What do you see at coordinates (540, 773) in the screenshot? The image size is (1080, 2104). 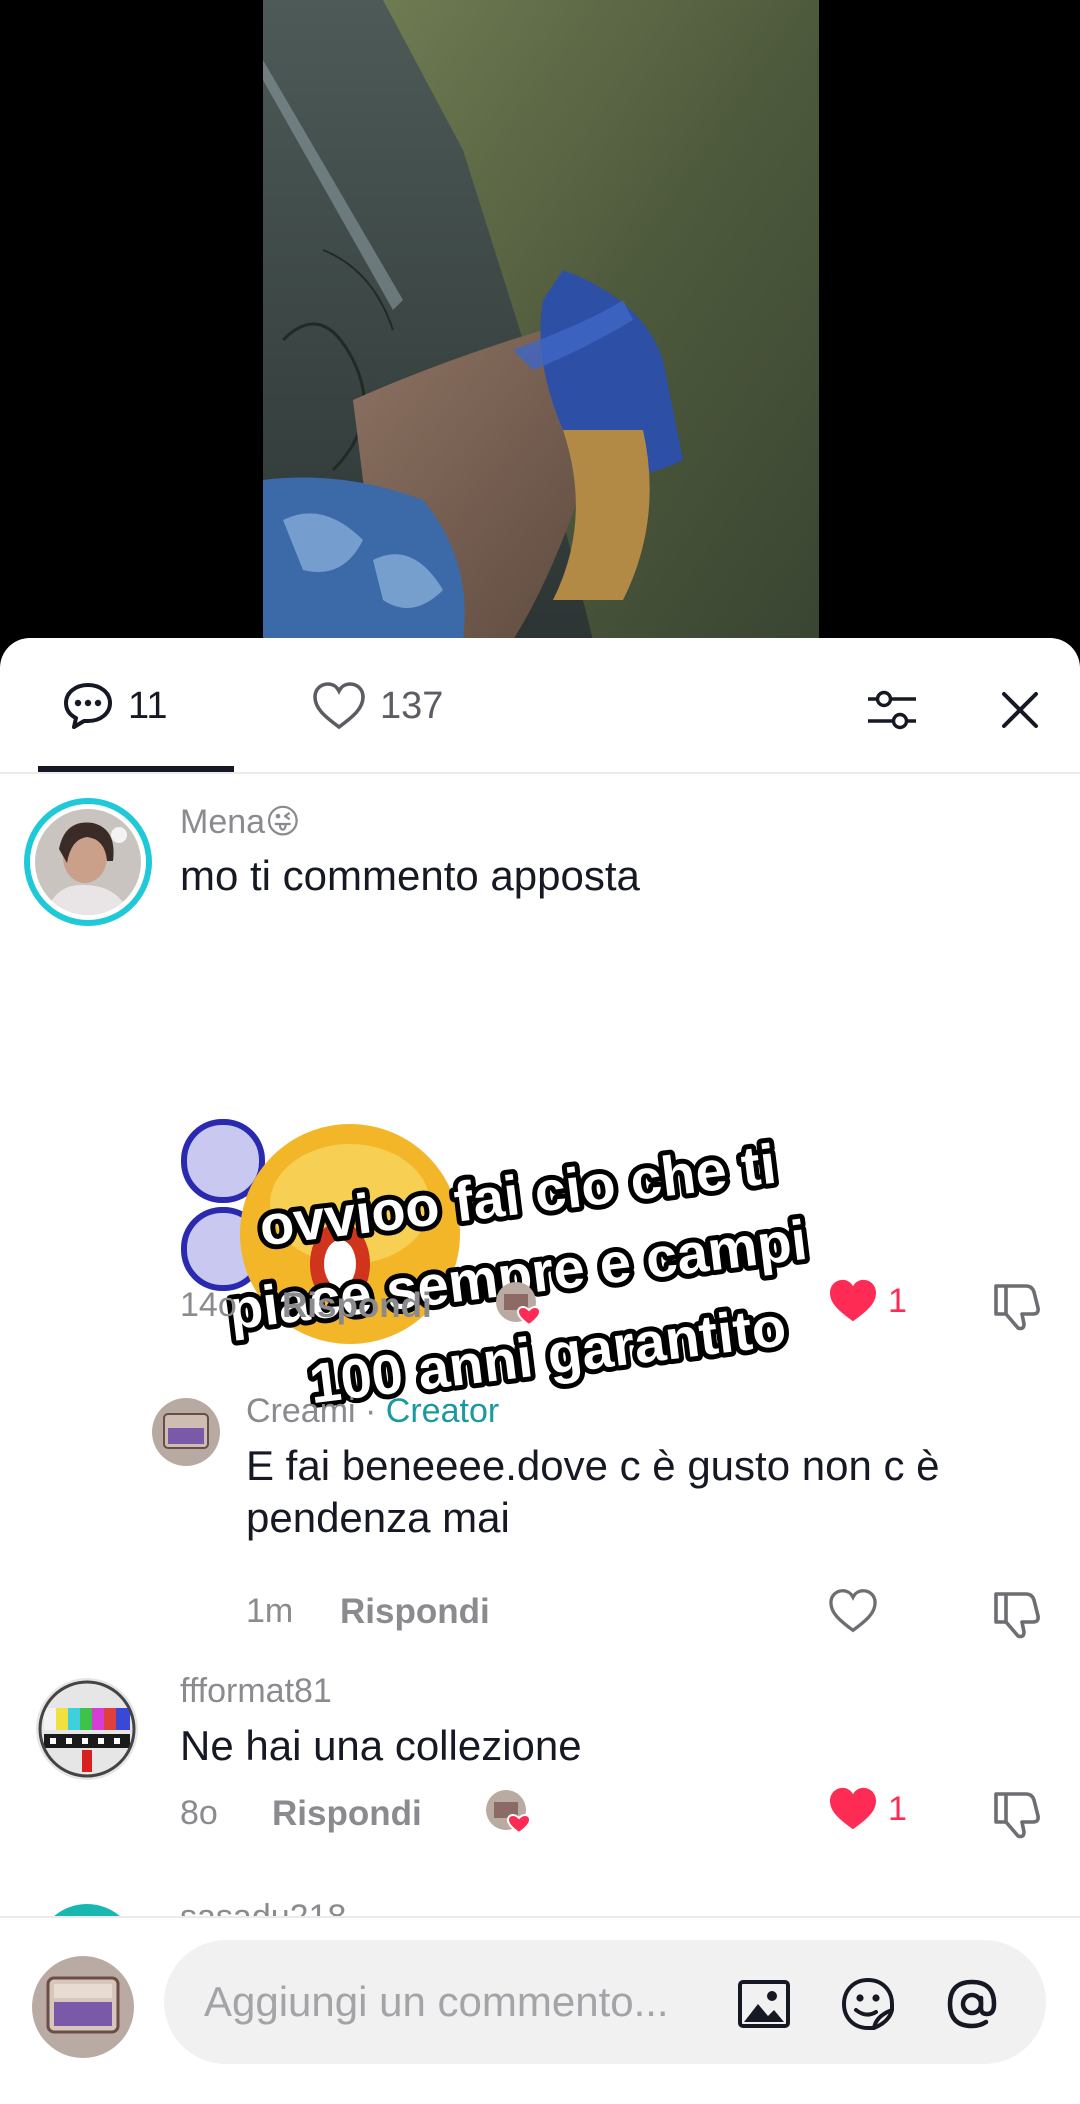 I see `divider` at bounding box center [540, 773].